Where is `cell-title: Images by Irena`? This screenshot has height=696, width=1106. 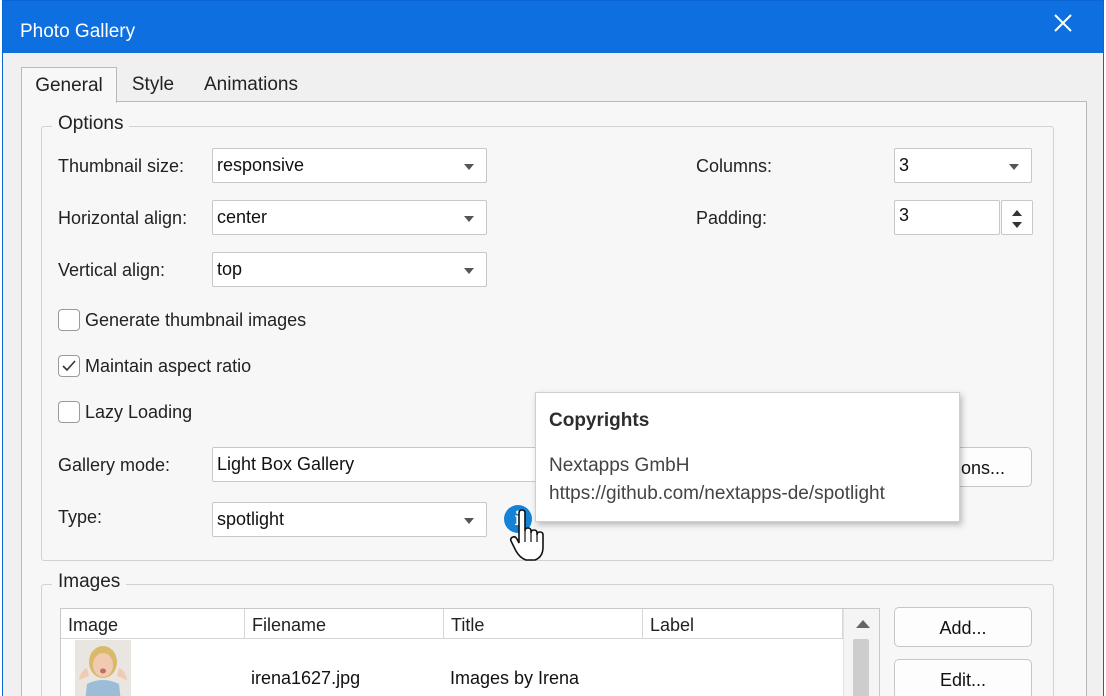
cell-title: Images by Irena is located at coordinates (515, 678).